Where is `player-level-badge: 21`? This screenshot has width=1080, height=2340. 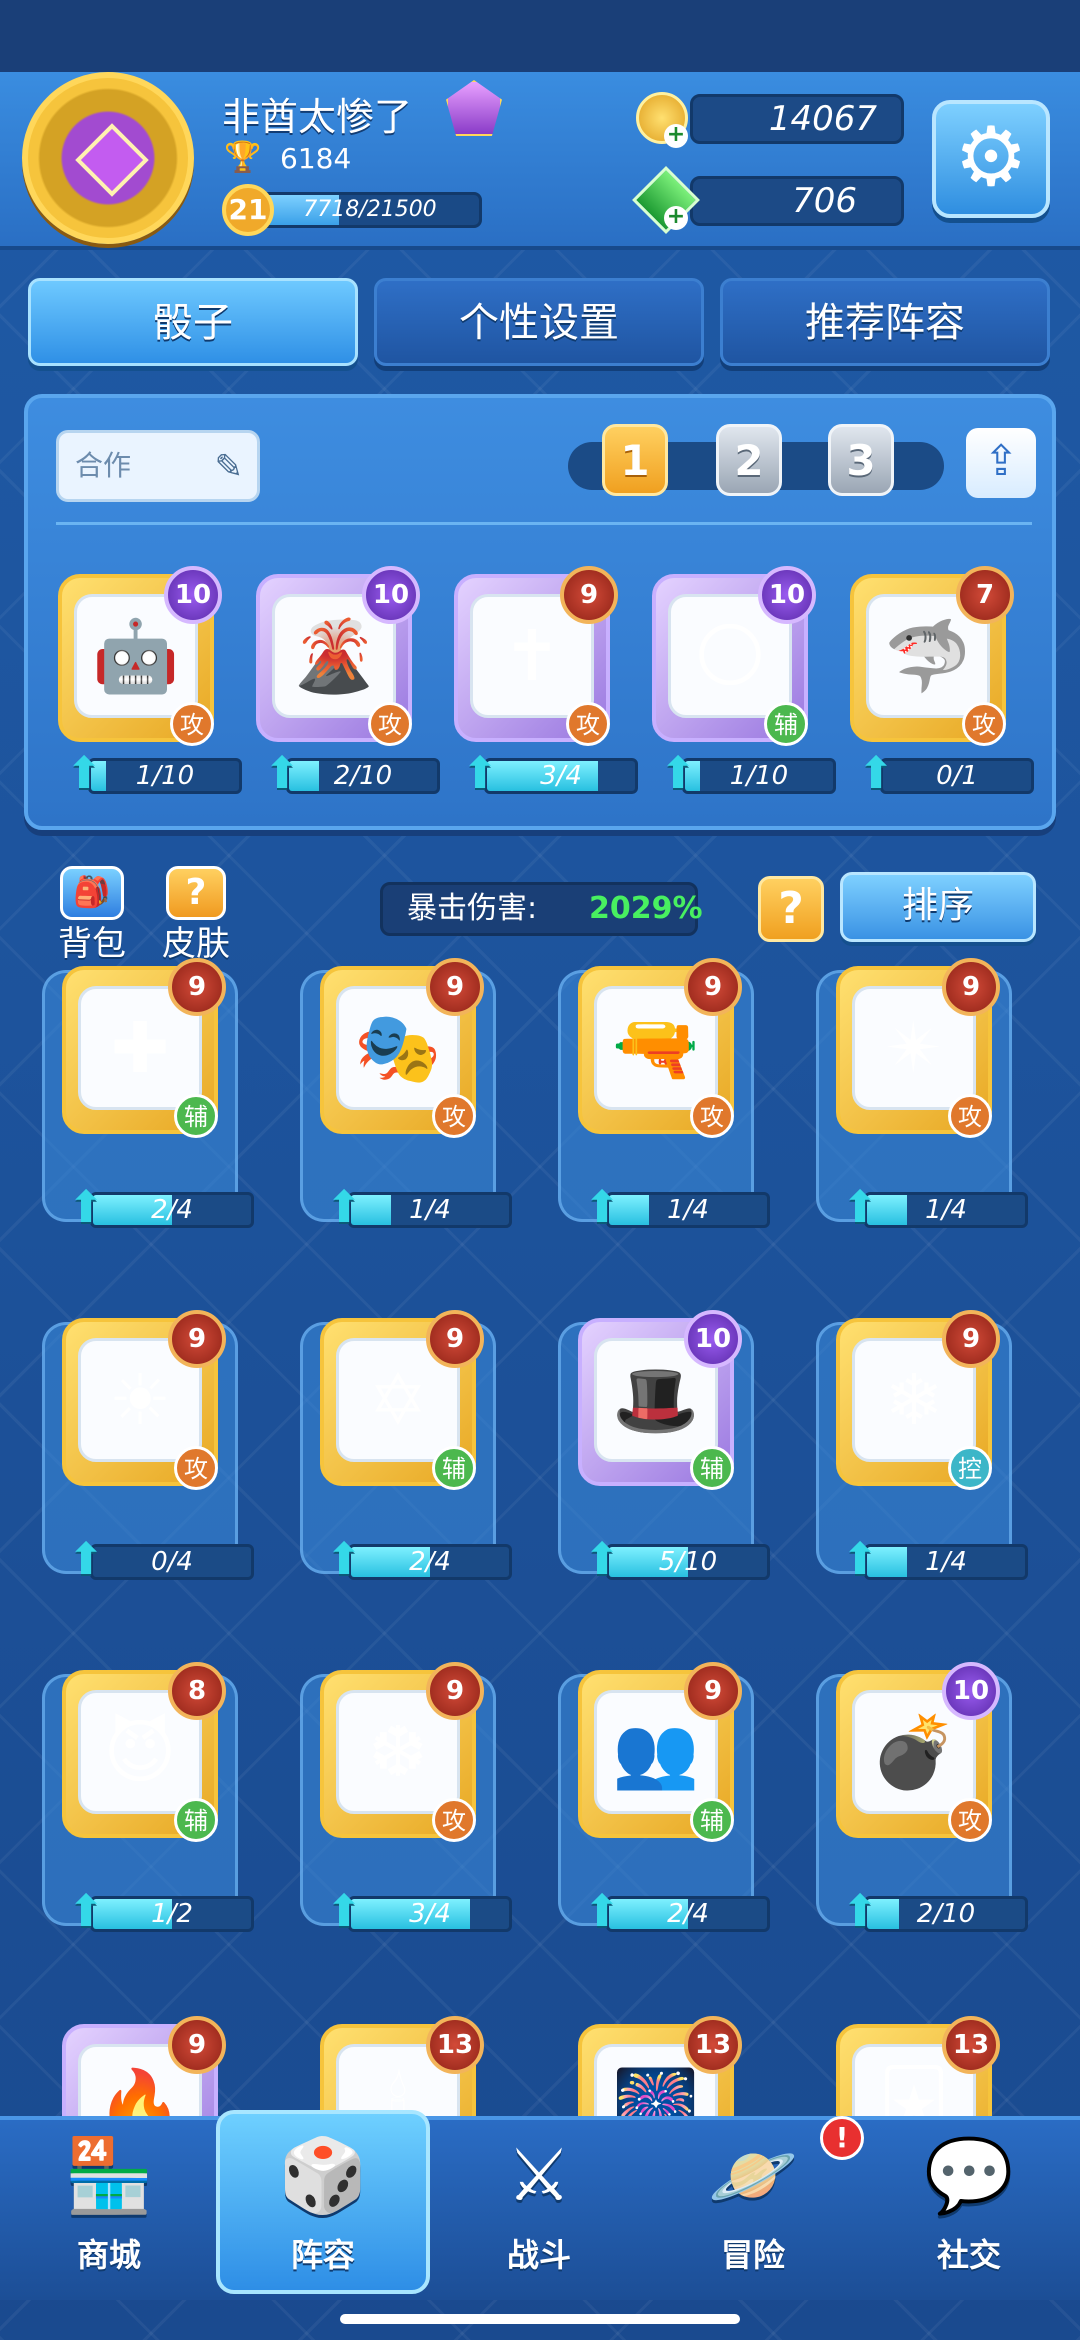
player-level-badge: 21 is located at coordinates (248, 210).